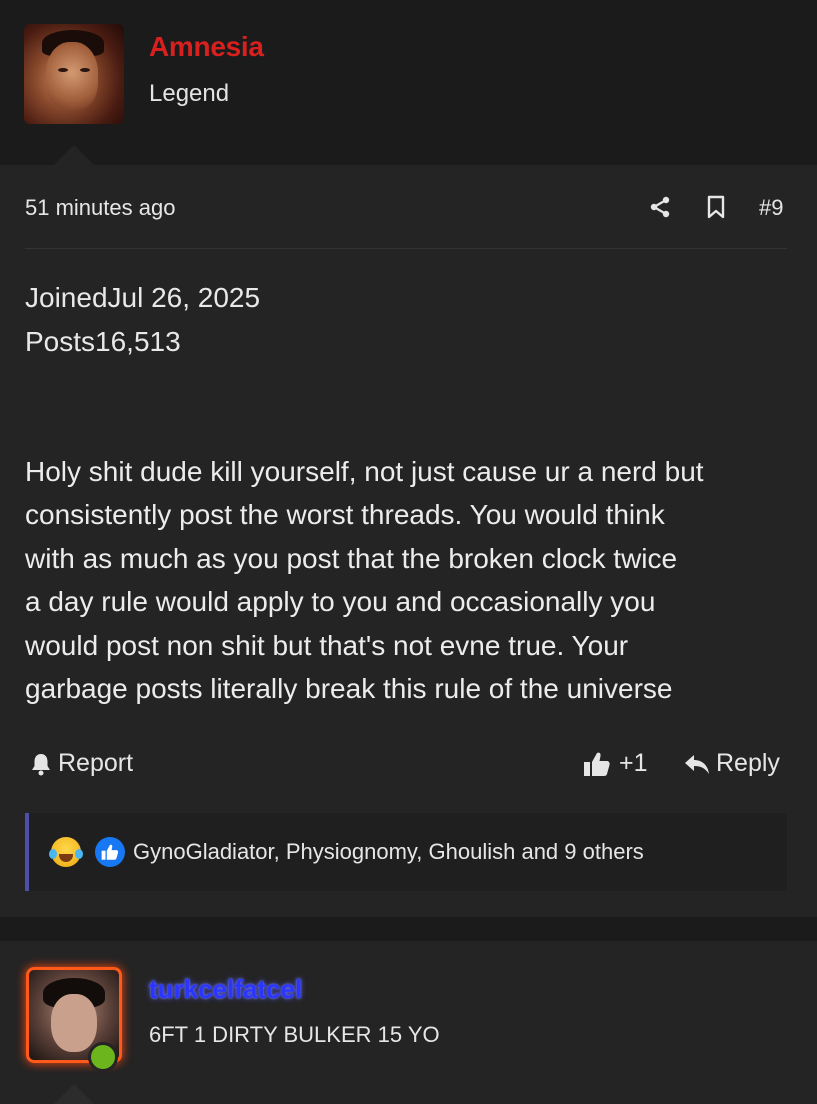 The width and height of the screenshot is (817, 1104). Describe the element at coordinates (294, 1034) in the screenshot. I see `next-author-user-title: 6FT 1 DIRTY BULKER 15 YO` at that location.